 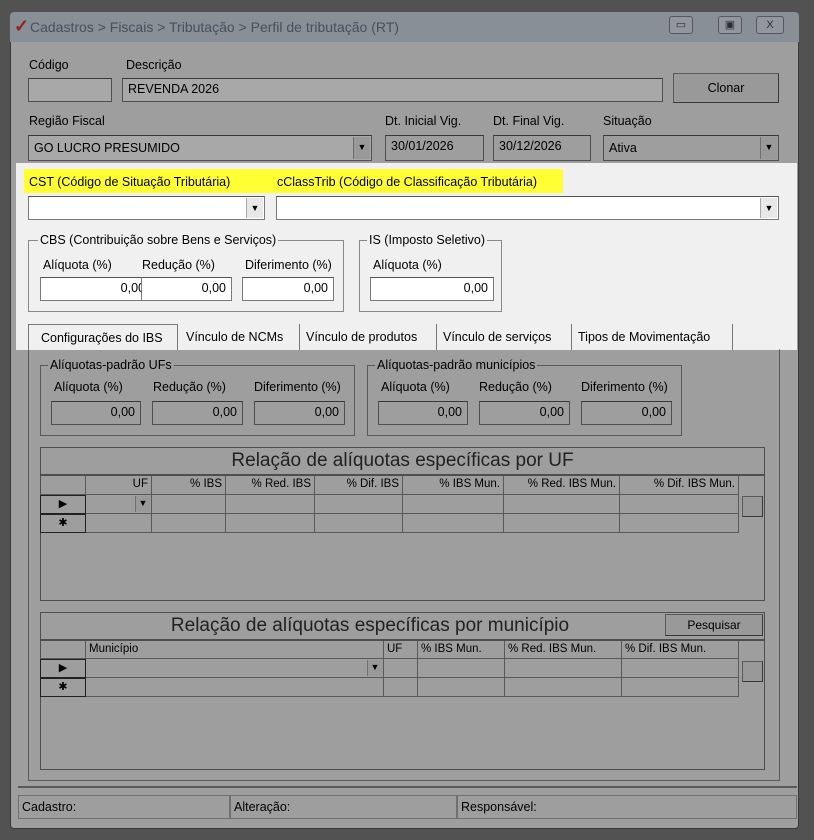 What do you see at coordinates (103, 337) in the screenshot?
I see `tab-configuracoes-ibs: Configurações do IBS` at bounding box center [103, 337].